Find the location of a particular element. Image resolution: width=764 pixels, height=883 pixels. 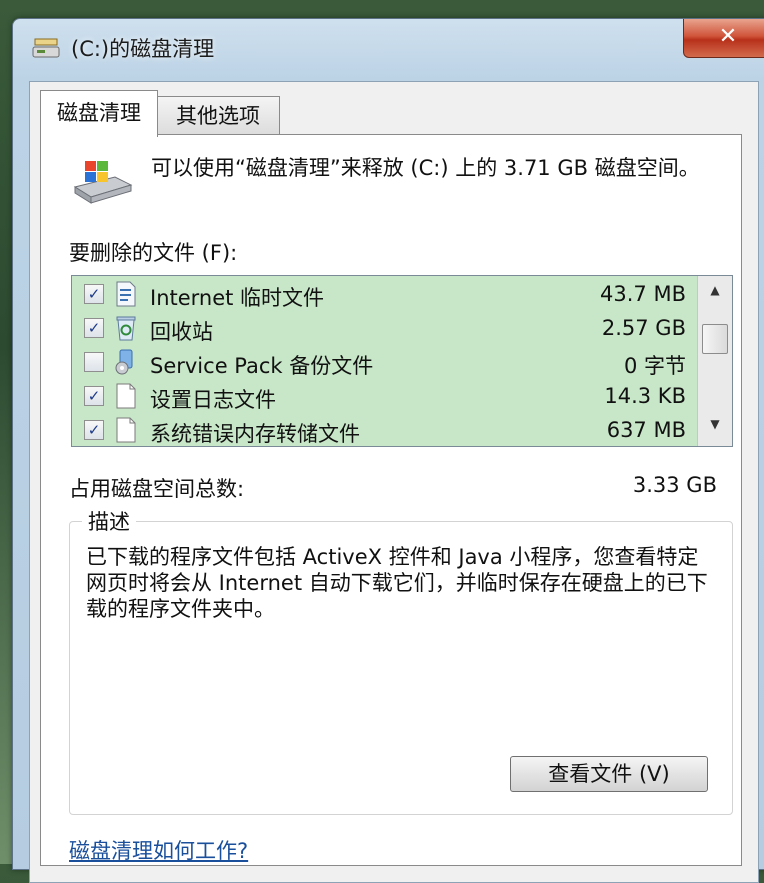

file-size: 43.7 MB is located at coordinates (643, 294).